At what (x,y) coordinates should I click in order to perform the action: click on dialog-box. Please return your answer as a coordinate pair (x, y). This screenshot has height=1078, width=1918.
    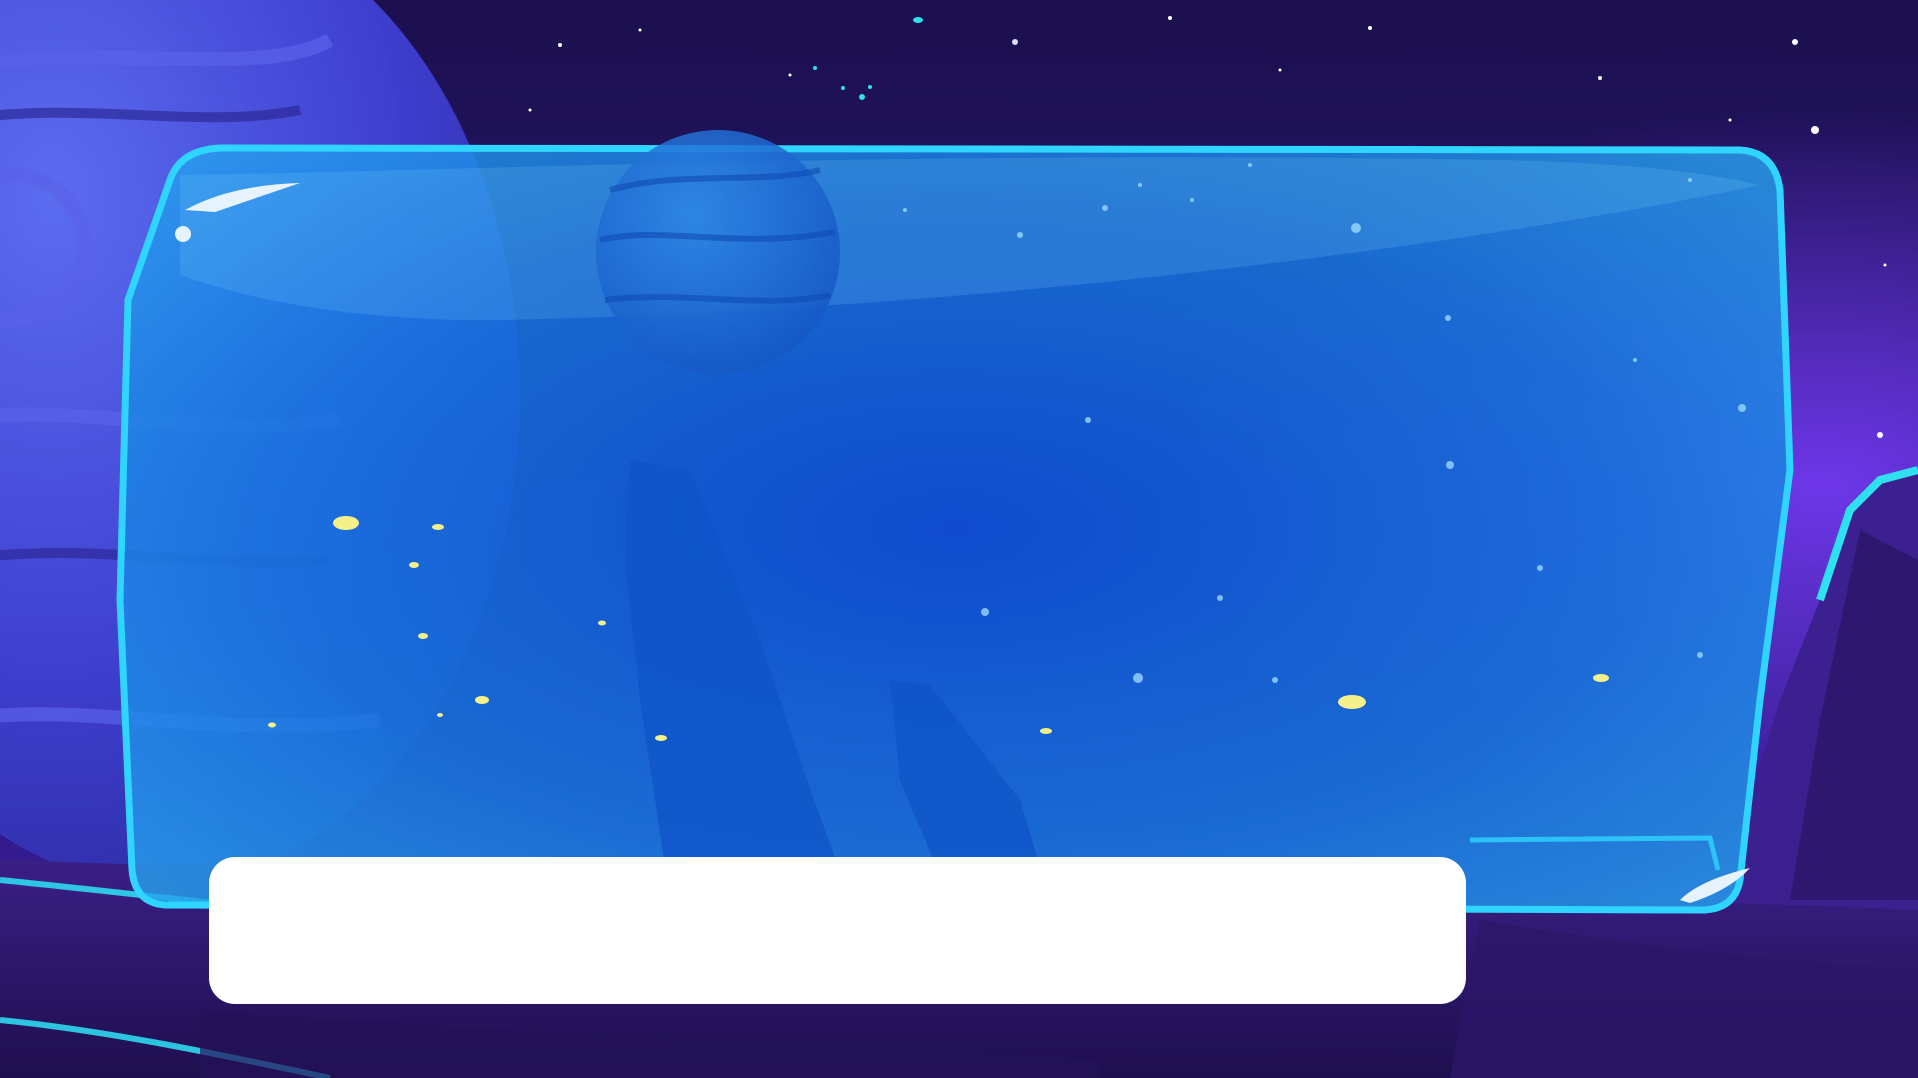
    Looking at the image, I should click on (837, 930).